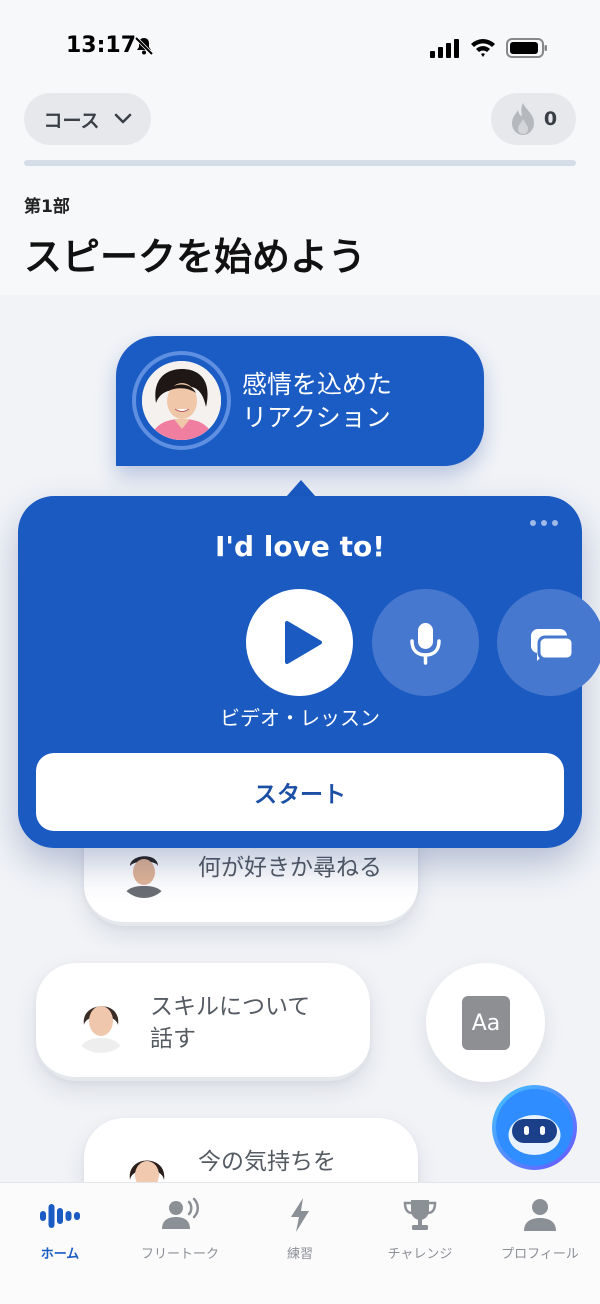 This screenshot has width=600, height=1304. I want to click on course-progress-bar, so click(300, 163).